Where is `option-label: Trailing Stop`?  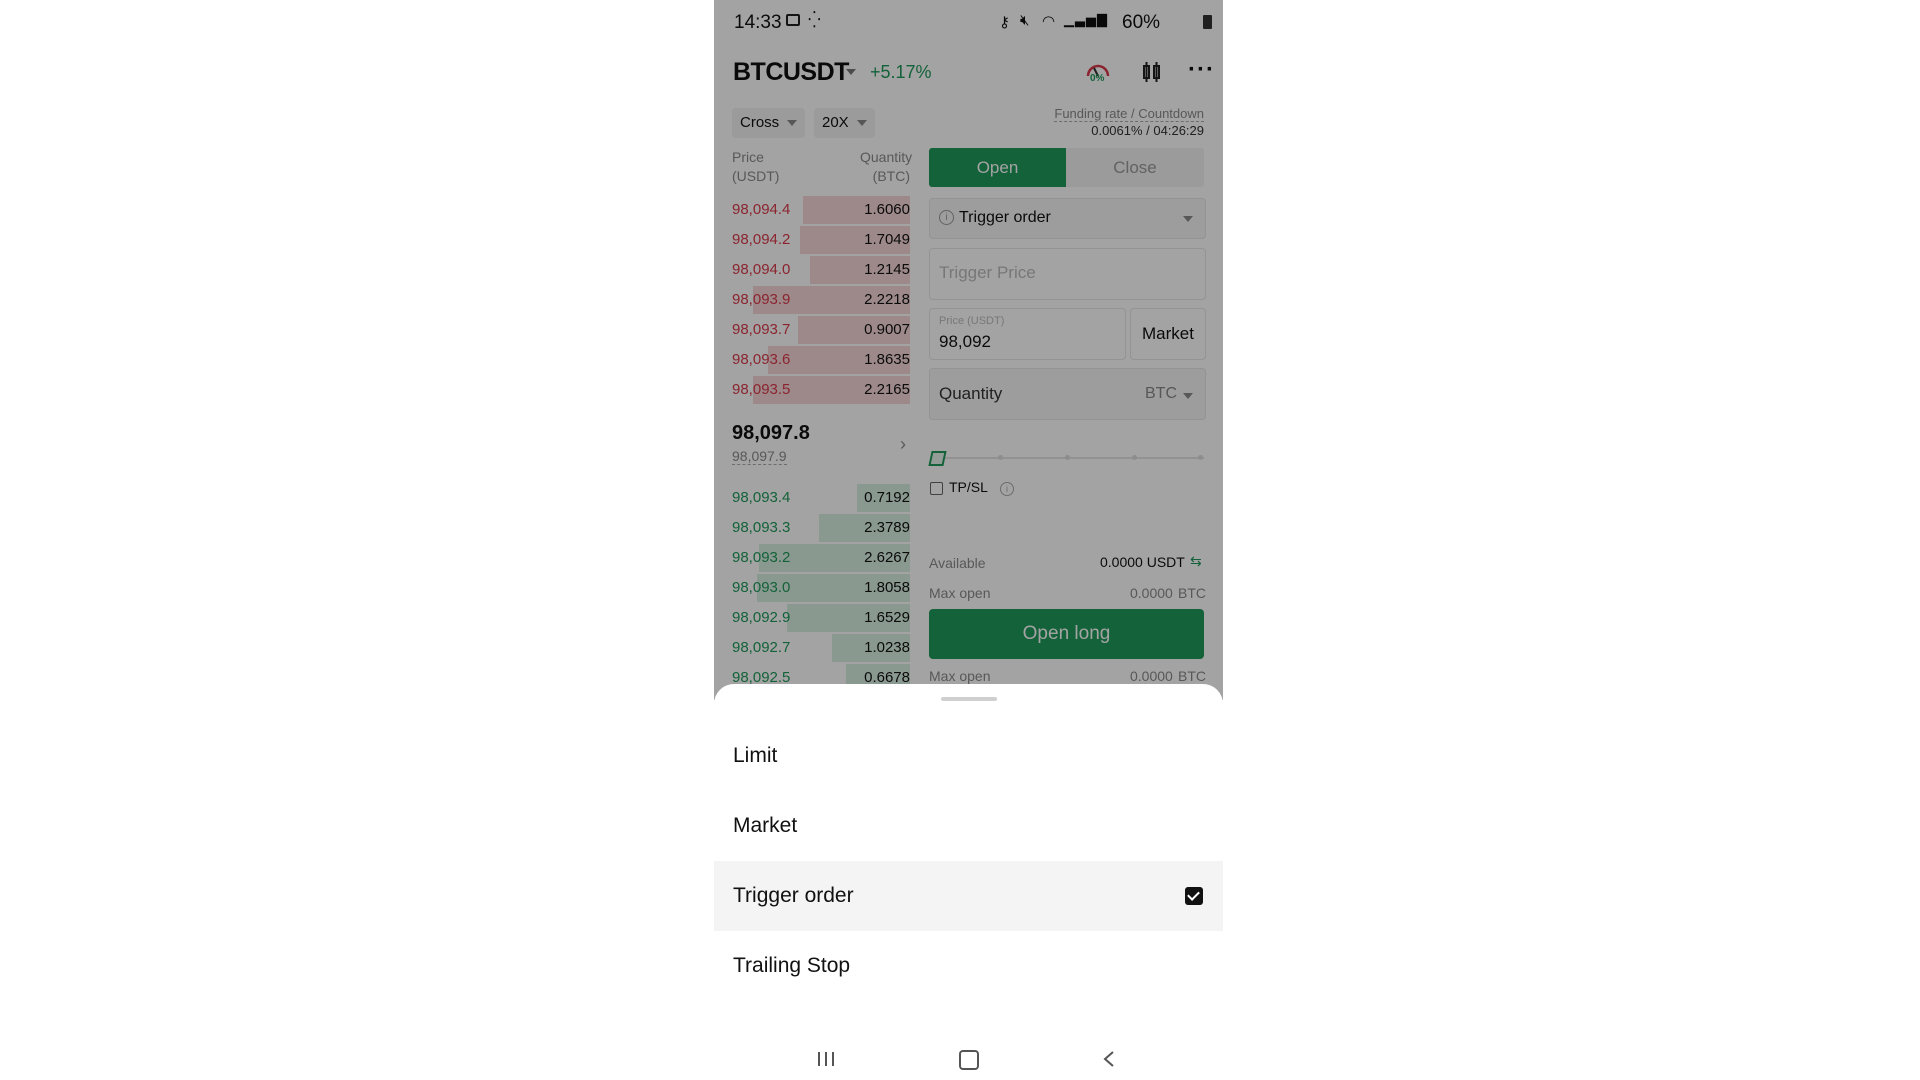 option-label: Trailing Stop is located at coordinates (792, 965).